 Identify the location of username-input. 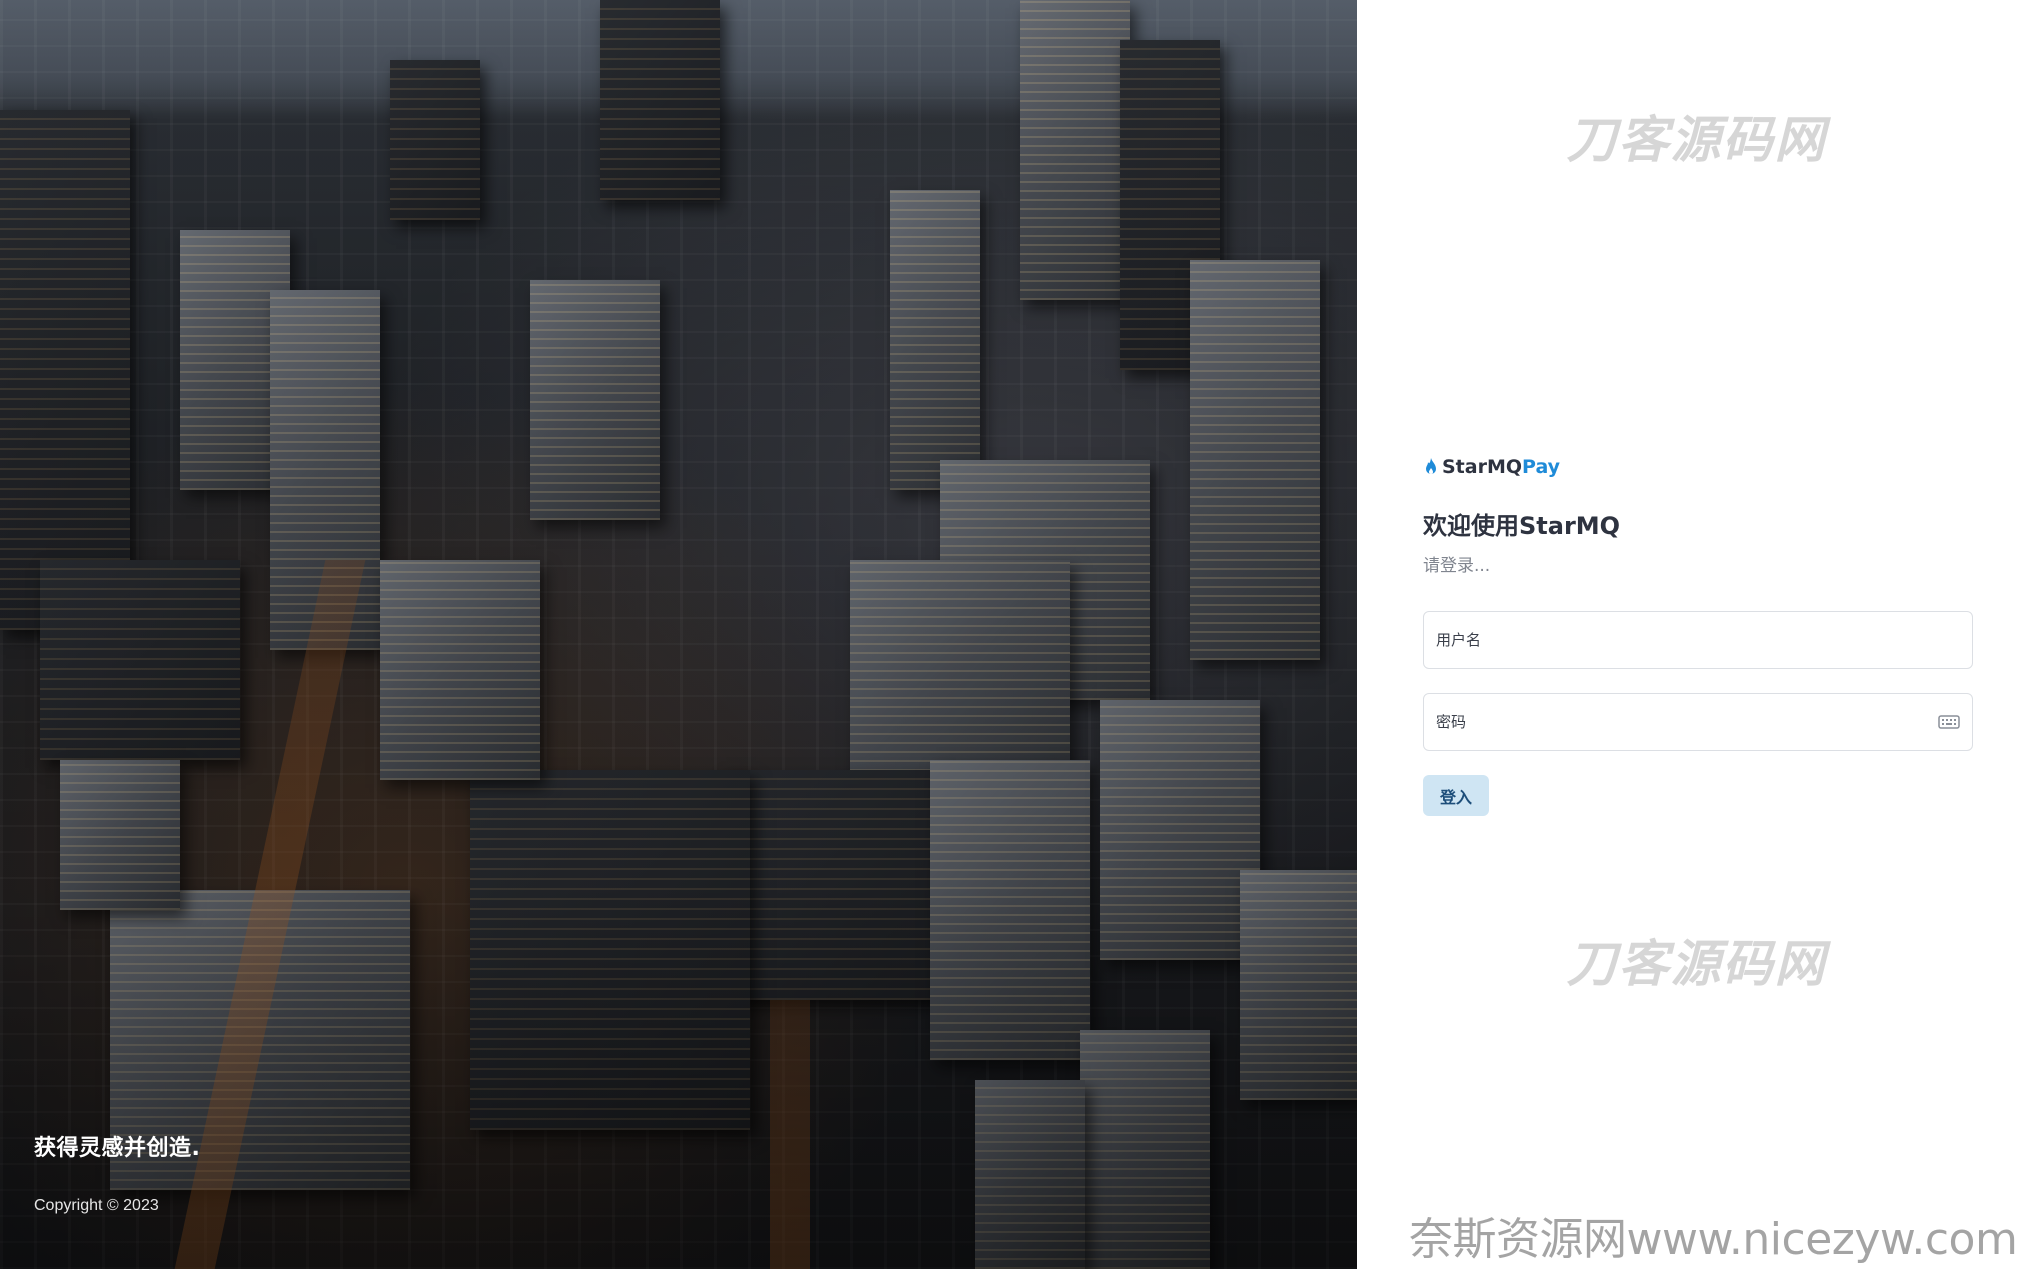
(1698, 640).